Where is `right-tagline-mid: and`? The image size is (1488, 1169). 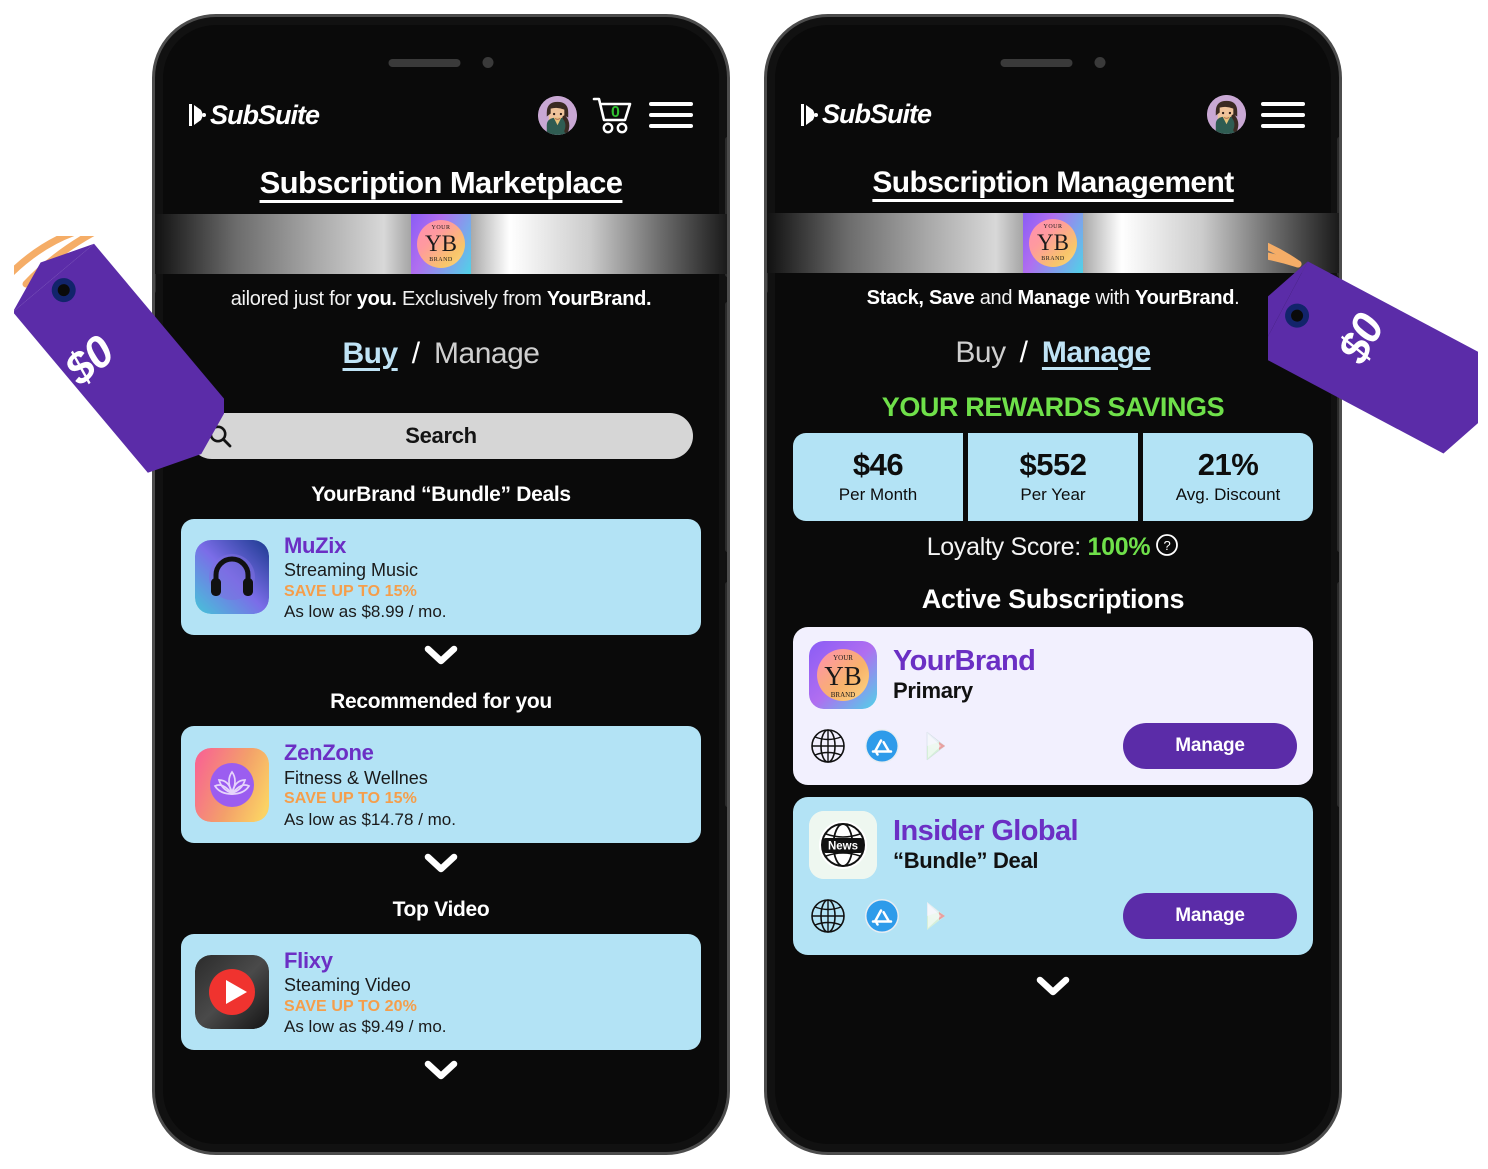
right-tagline-mid: and is located at coordinates (996, 298).